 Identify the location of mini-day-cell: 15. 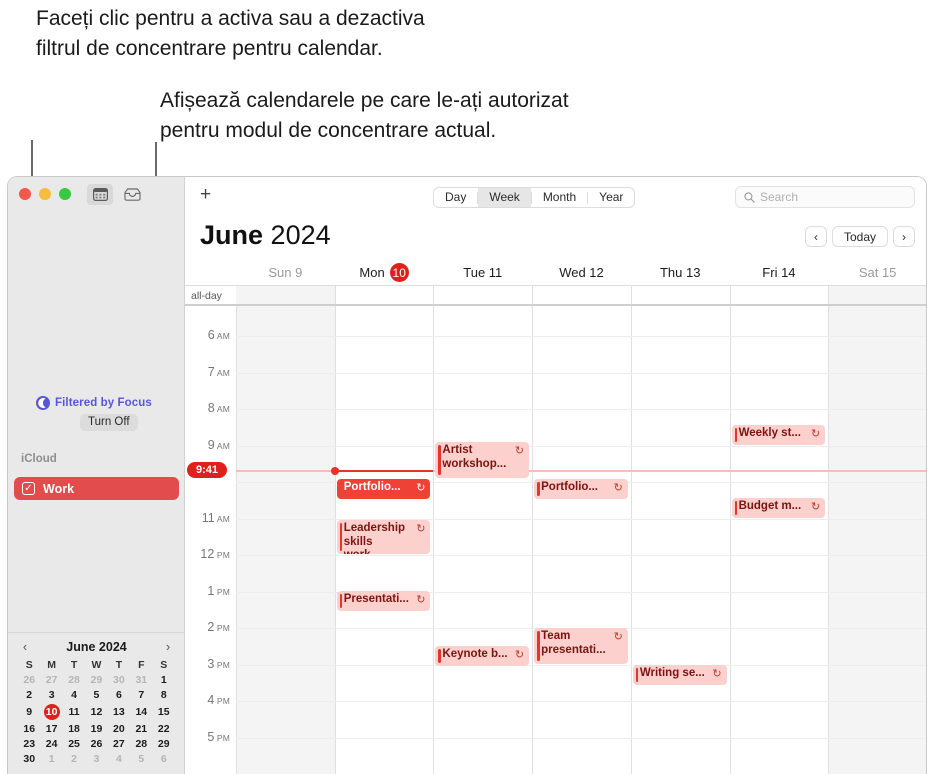
(164, 711).